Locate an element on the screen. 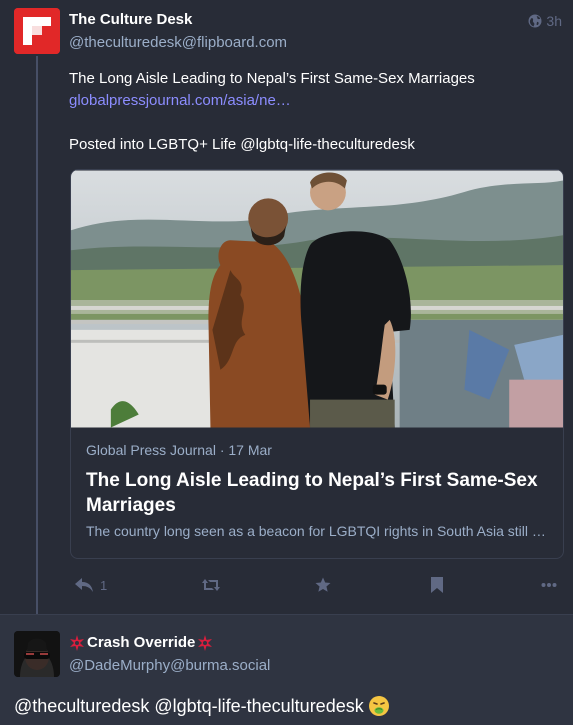  thread-line is located at coordinates (37, 335).